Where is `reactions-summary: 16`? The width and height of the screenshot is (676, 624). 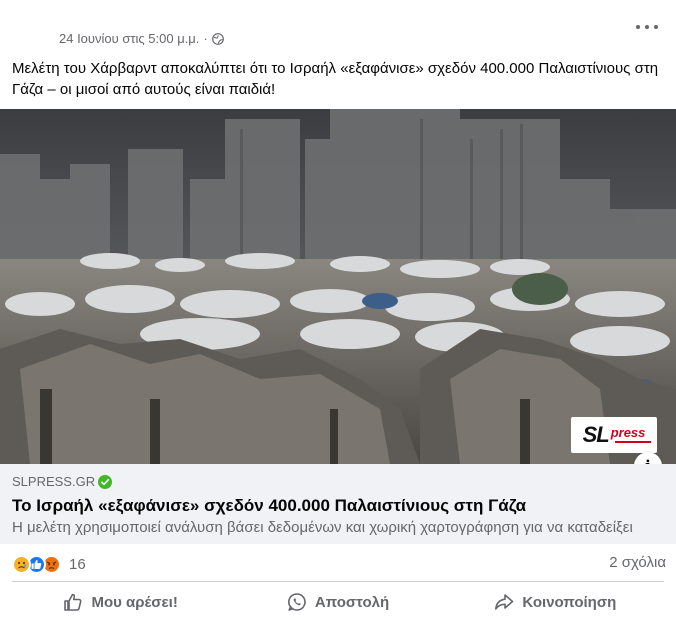 reactions-summary: 16 is located at coordinates (49, 564).